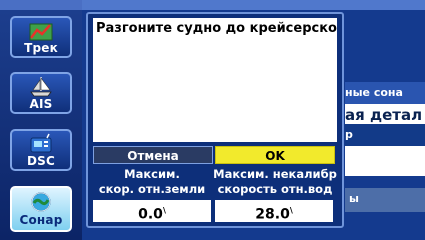  I want to click on sidebar-item-label: Трек, so click(41, 48).